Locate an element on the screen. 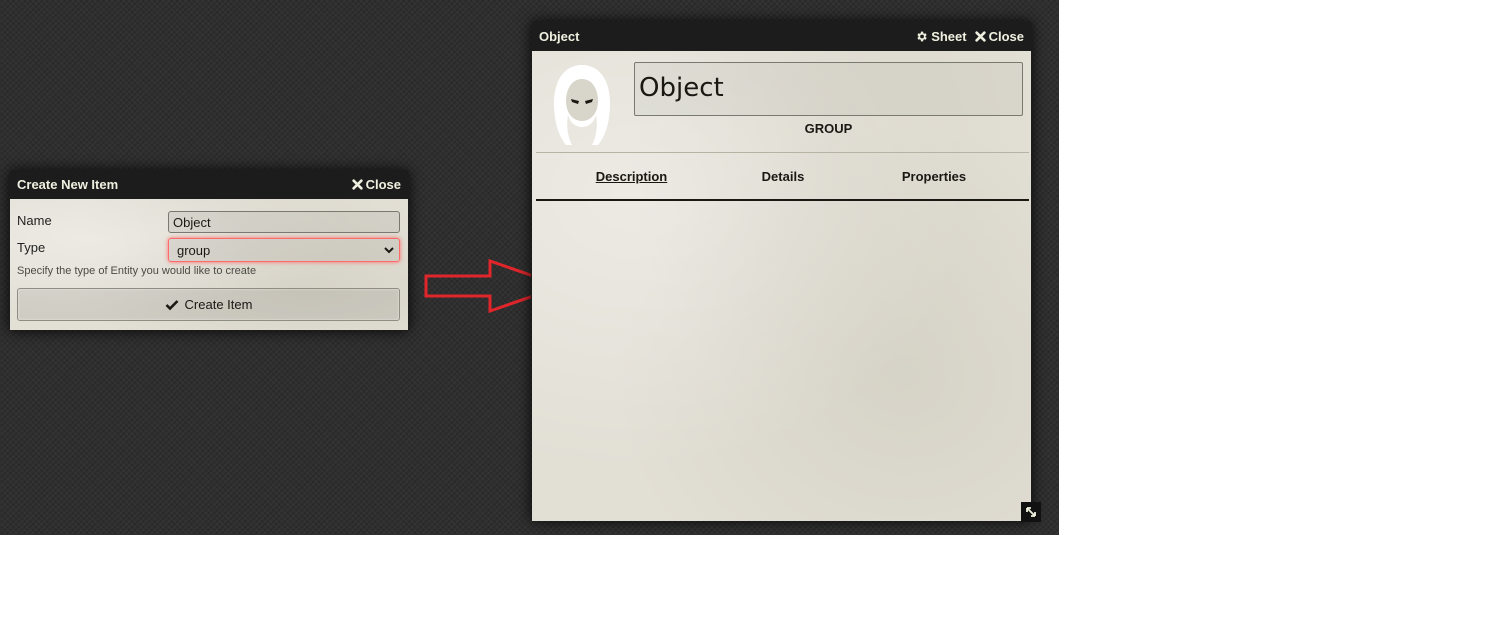 The image size is (1496, 639). item-name-input: Object is located at coordinates (828, 89).